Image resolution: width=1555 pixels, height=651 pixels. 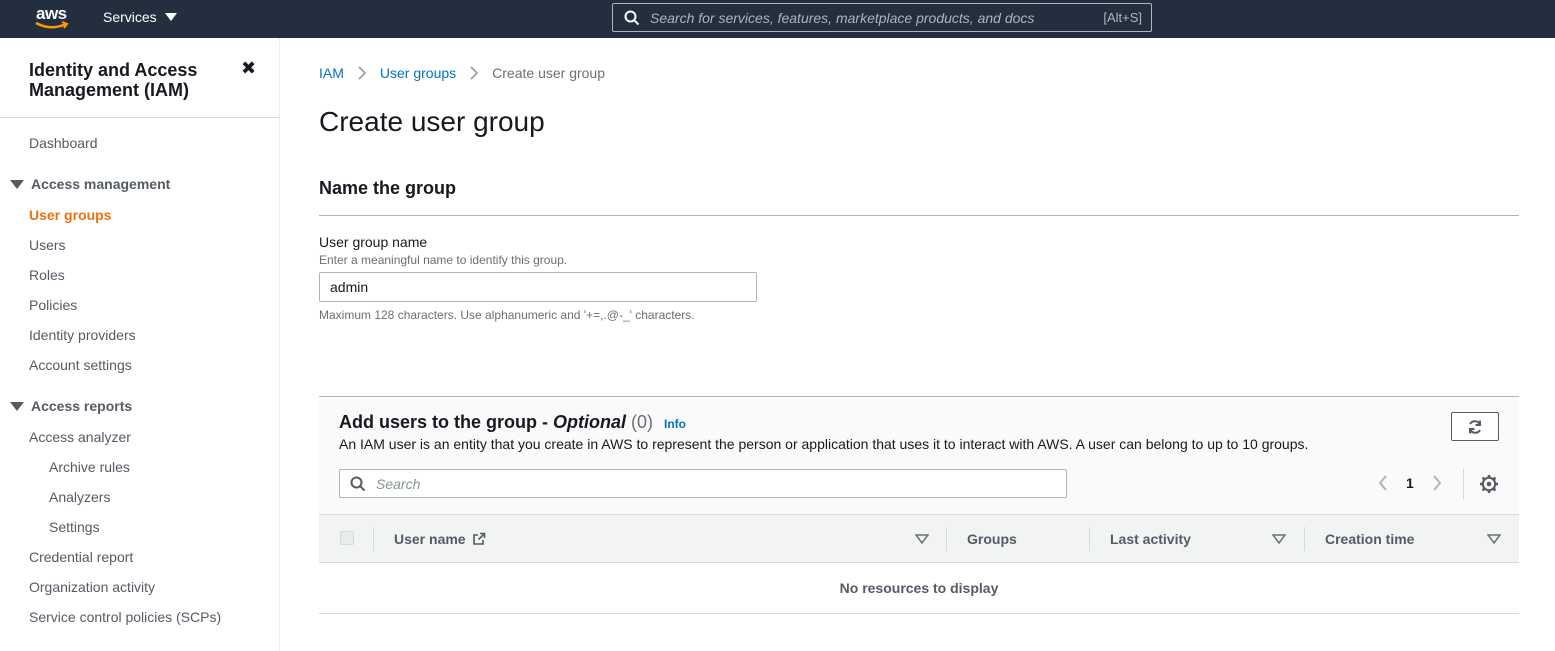 I want to click on refresh-icon, so click(x=1475, y=426).